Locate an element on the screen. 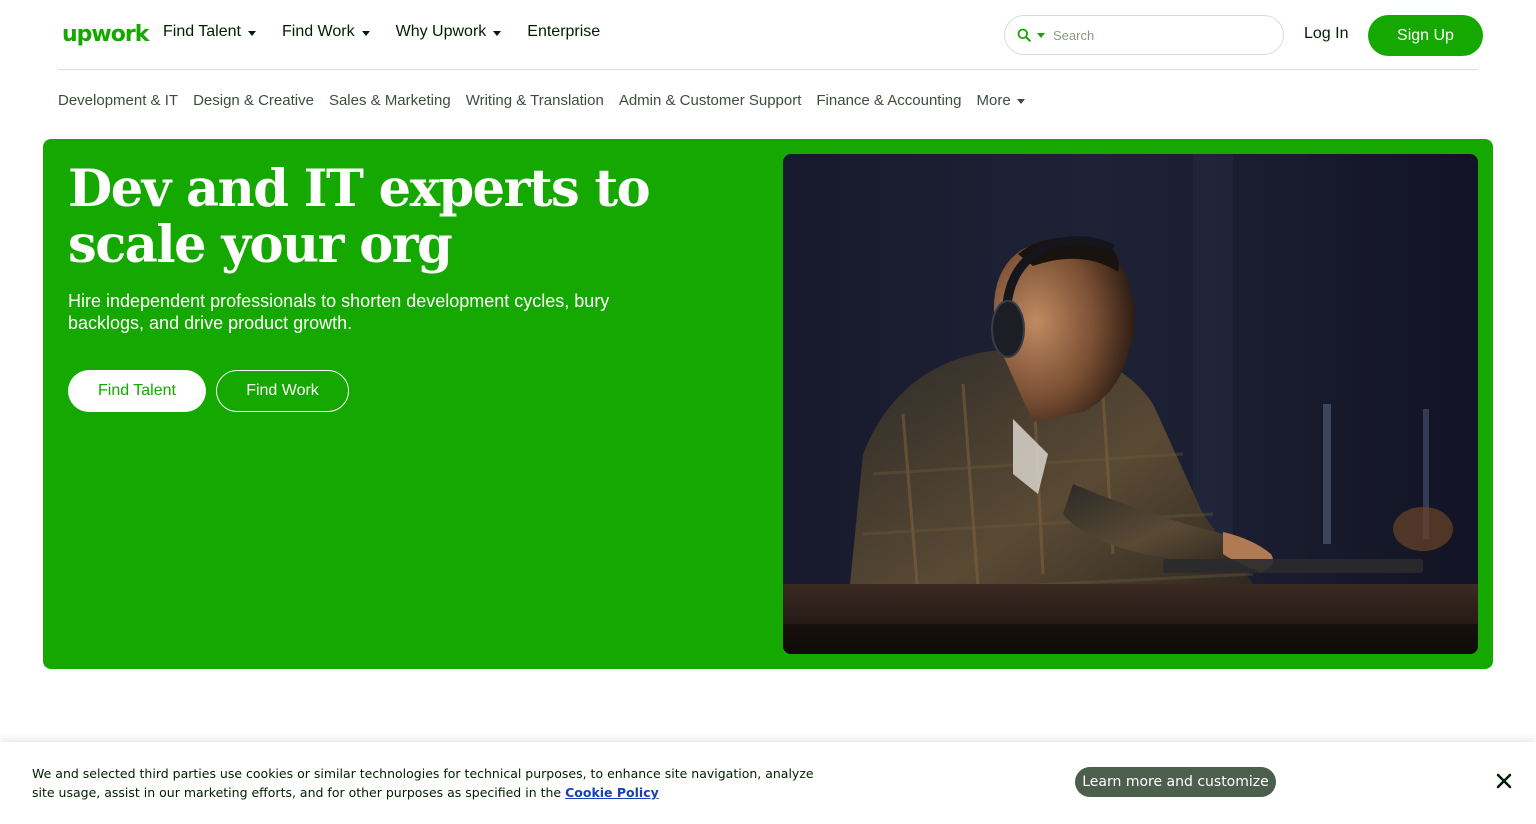 This screenshot has width=1536, height=824. category-design-creative: Design & Creative is located at coordinates (253, 100).